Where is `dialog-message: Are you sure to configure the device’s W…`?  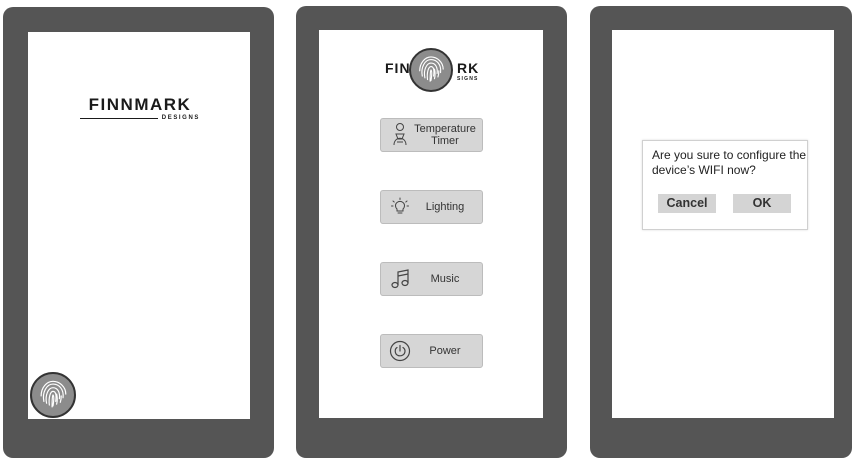
dialog-message: Are you sure to configure the device’s W… is located at coordinates (729, 162).